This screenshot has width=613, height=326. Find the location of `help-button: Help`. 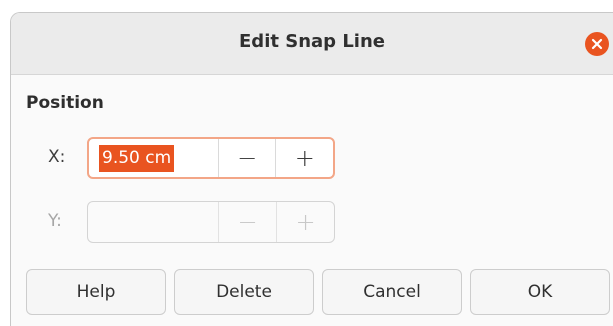

help-button: Help is located at coordinates (96, 292).